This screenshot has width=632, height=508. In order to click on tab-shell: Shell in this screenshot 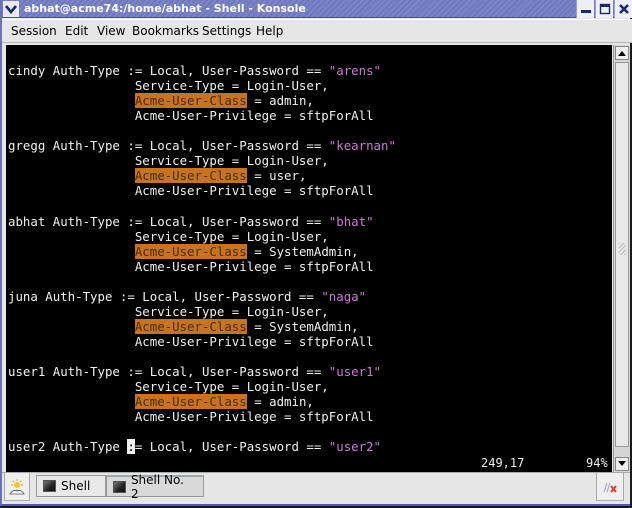, I will do `click(71, 486)`.